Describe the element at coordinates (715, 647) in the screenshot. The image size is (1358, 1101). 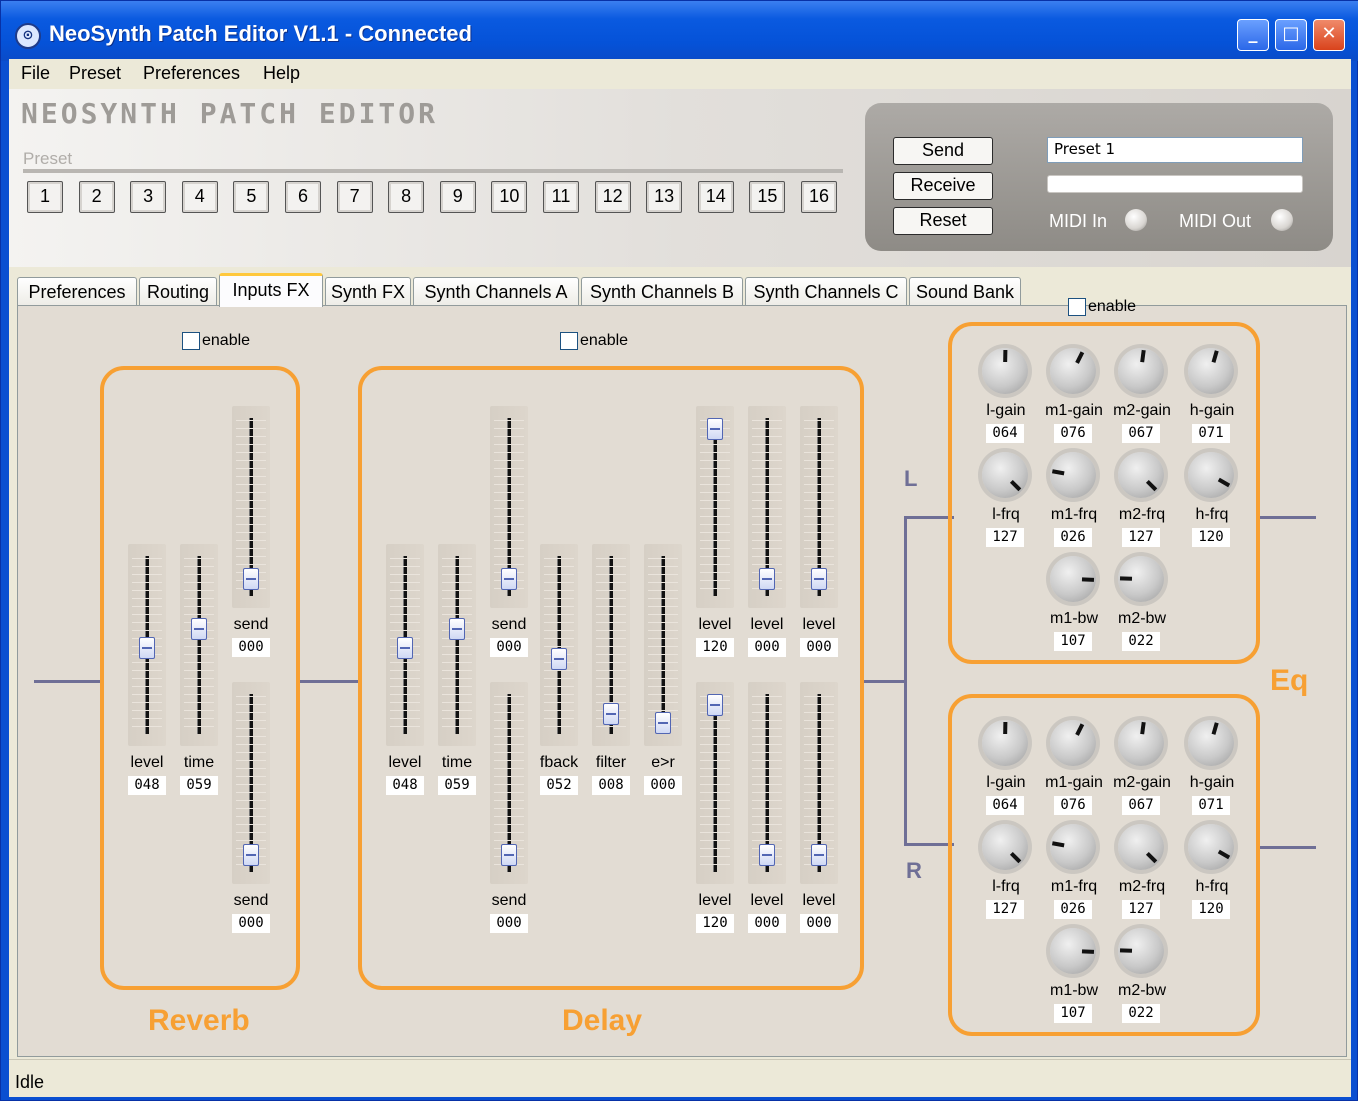
I see `delay-out-top-slider-1-value: 120` at that location.